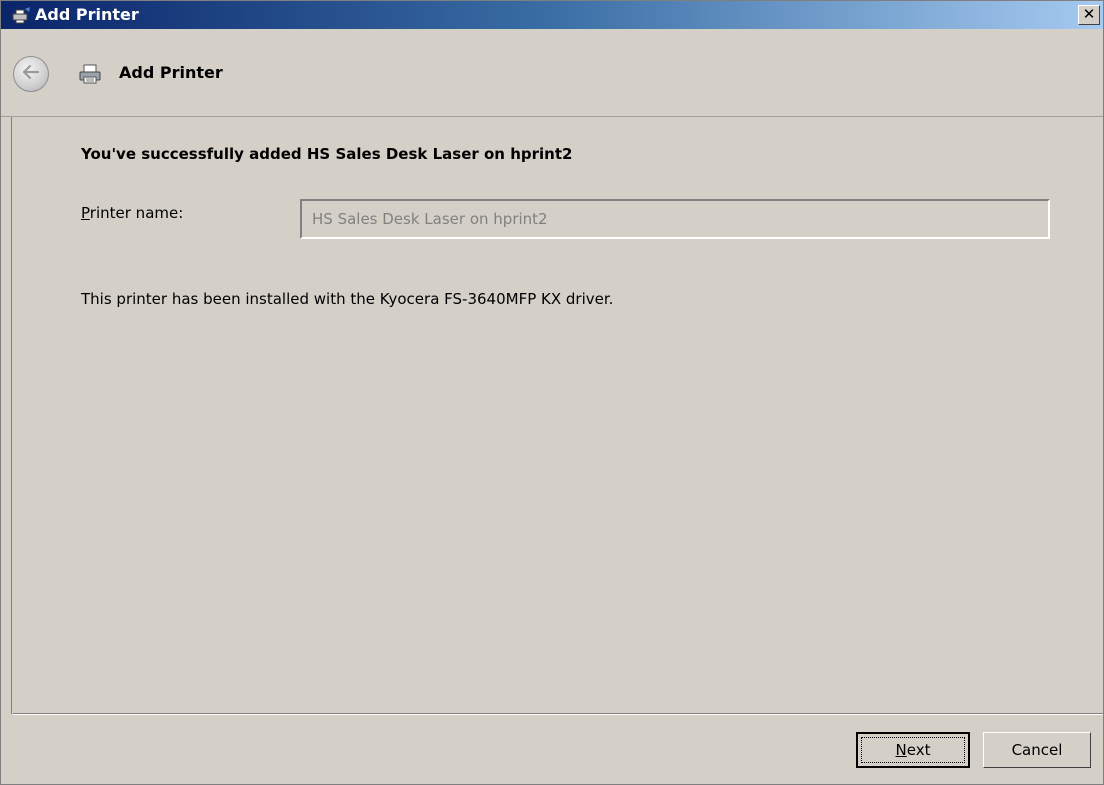  I want to click on close-icon: ✕, so click(1089, 14).